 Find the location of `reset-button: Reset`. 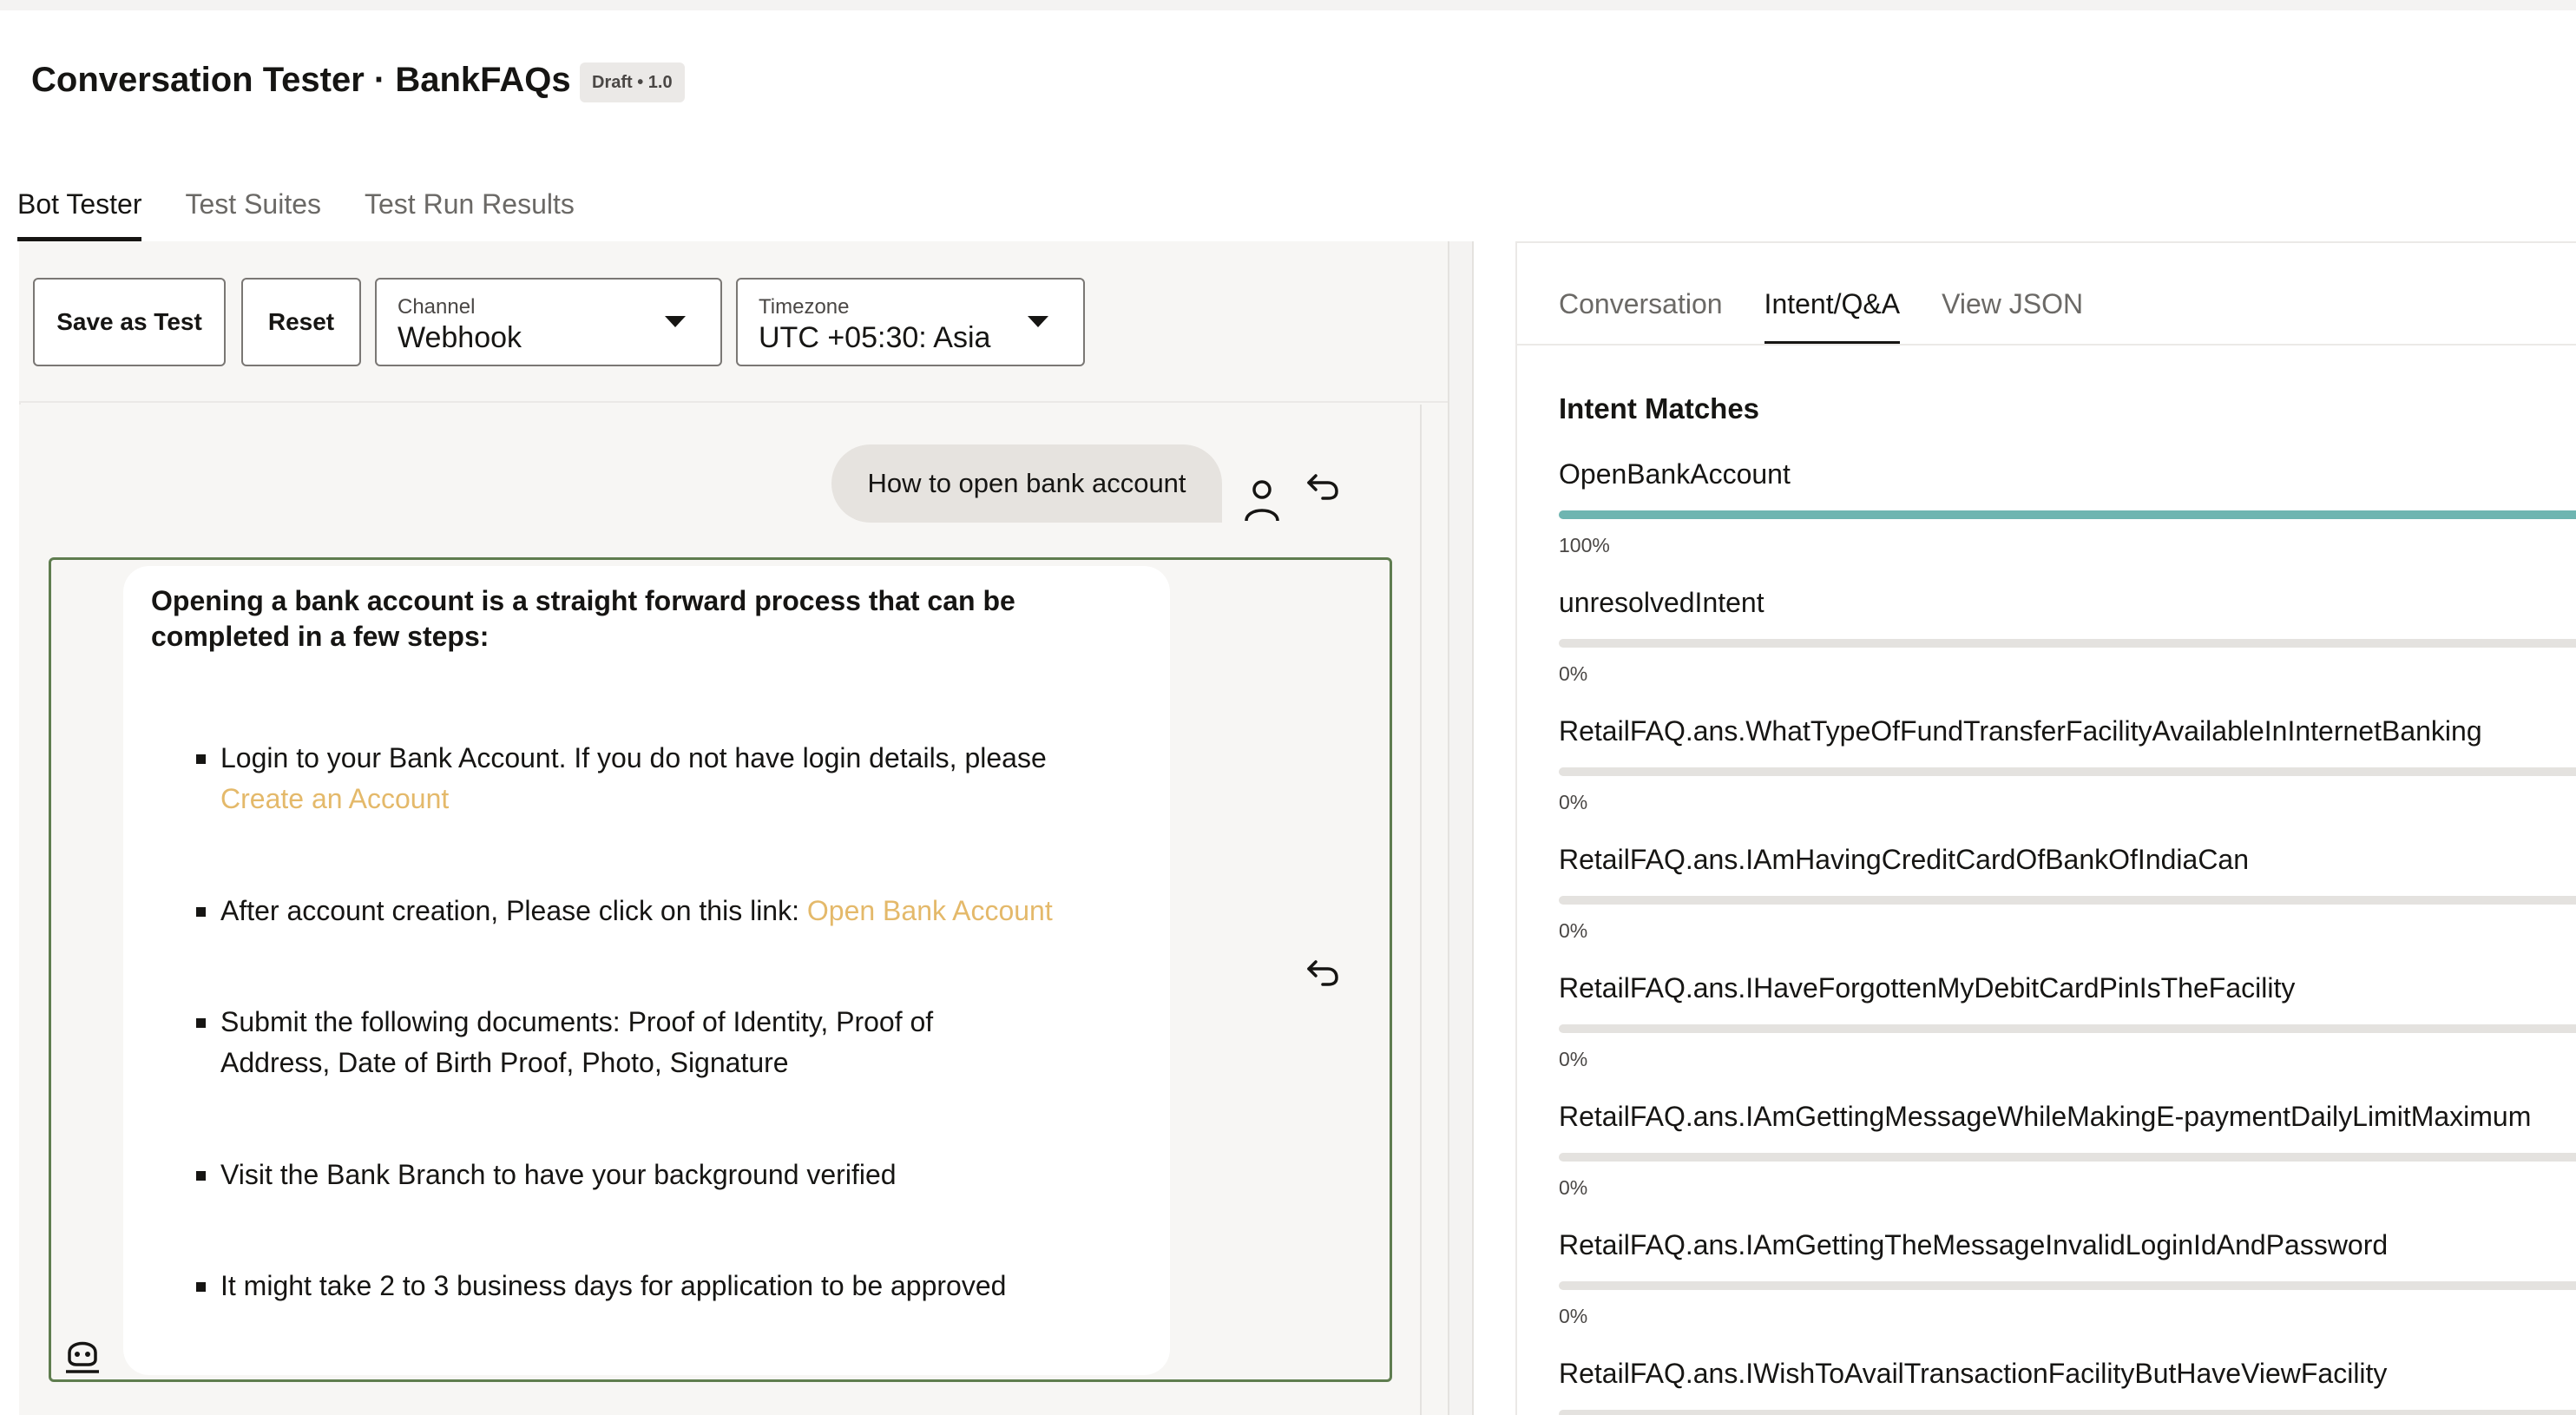

reset-button: Reset is located at coordinates (301, 322).